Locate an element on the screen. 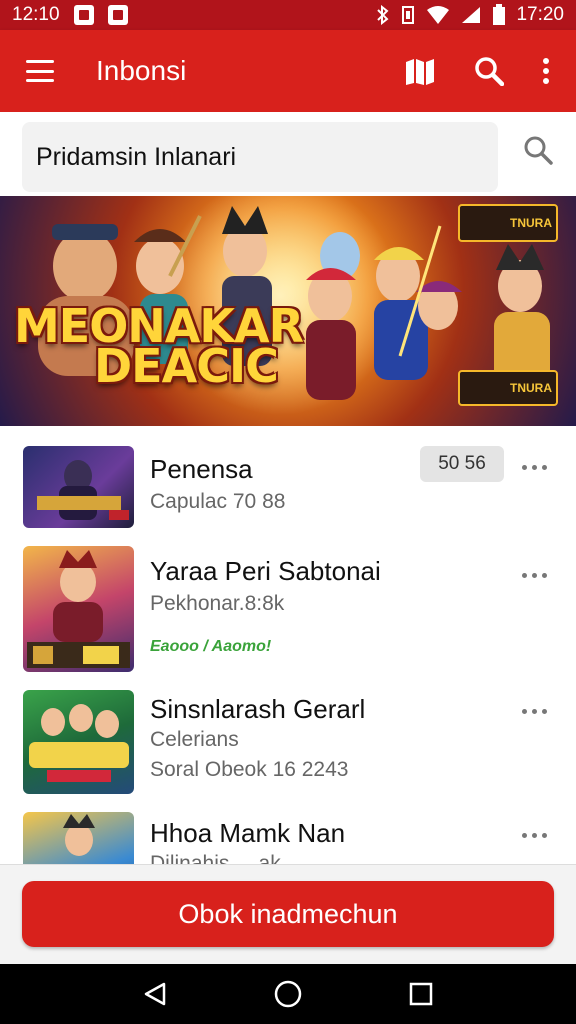 Image resolution: width=576 pixels, height=1024 pixels. status-bar: 12:10 17:20 is located at coordinates (288, 15).